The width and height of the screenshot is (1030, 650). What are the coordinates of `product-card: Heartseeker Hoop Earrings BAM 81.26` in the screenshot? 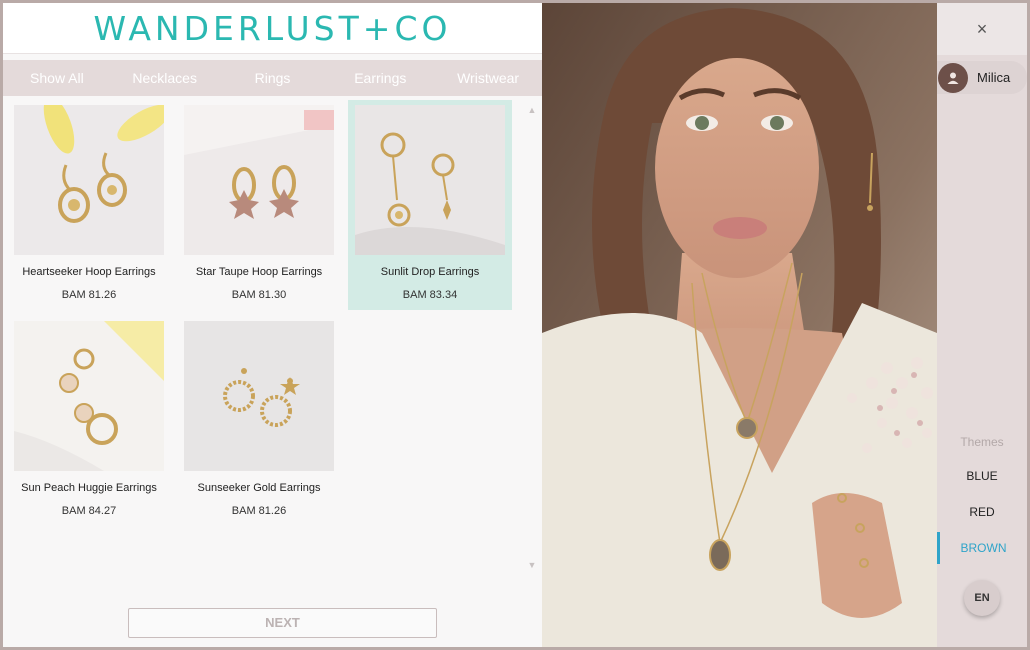 It's located at (89, 205).